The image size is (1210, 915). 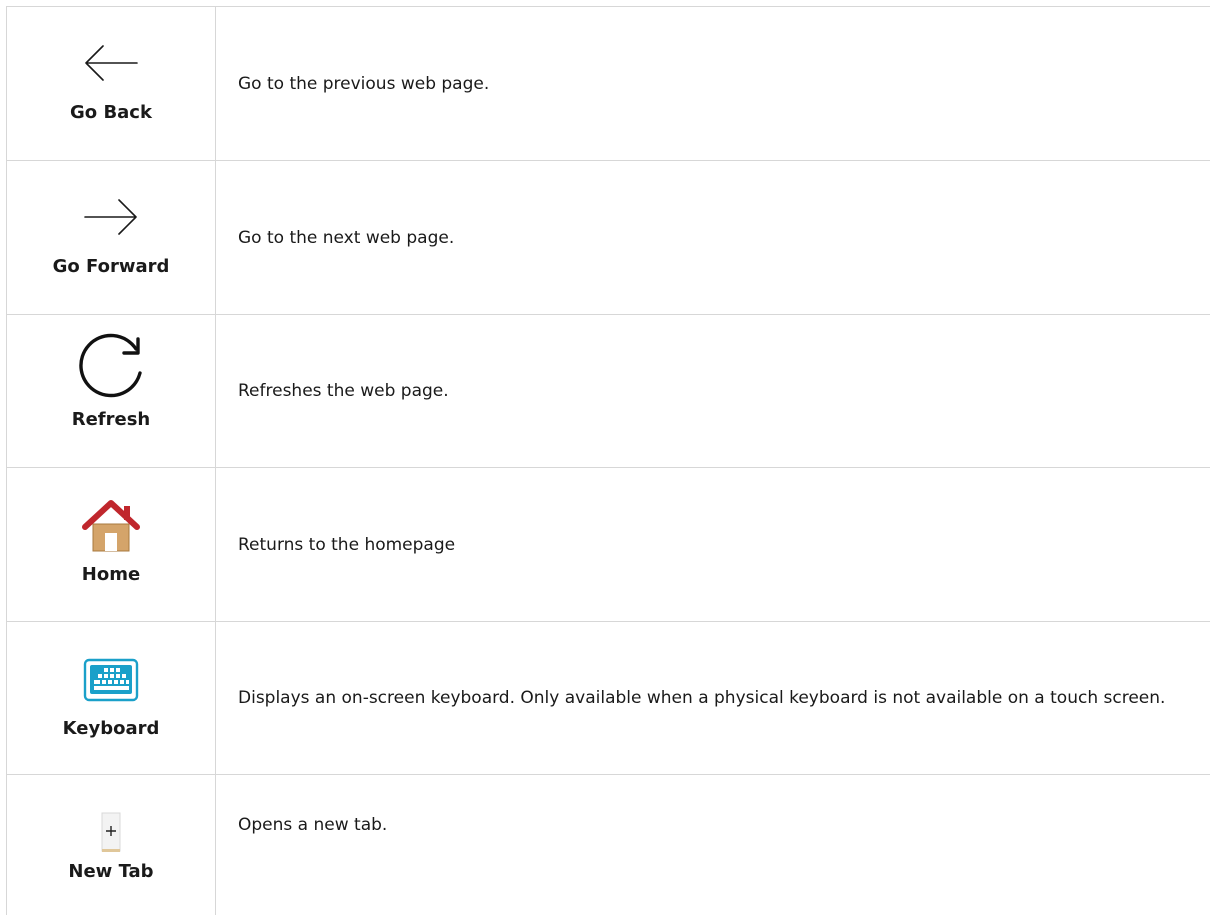 What do you see at coordinates (111, 419) in the screenshot?
I see `button-label: Refresh` at bounding box center [111, 419].